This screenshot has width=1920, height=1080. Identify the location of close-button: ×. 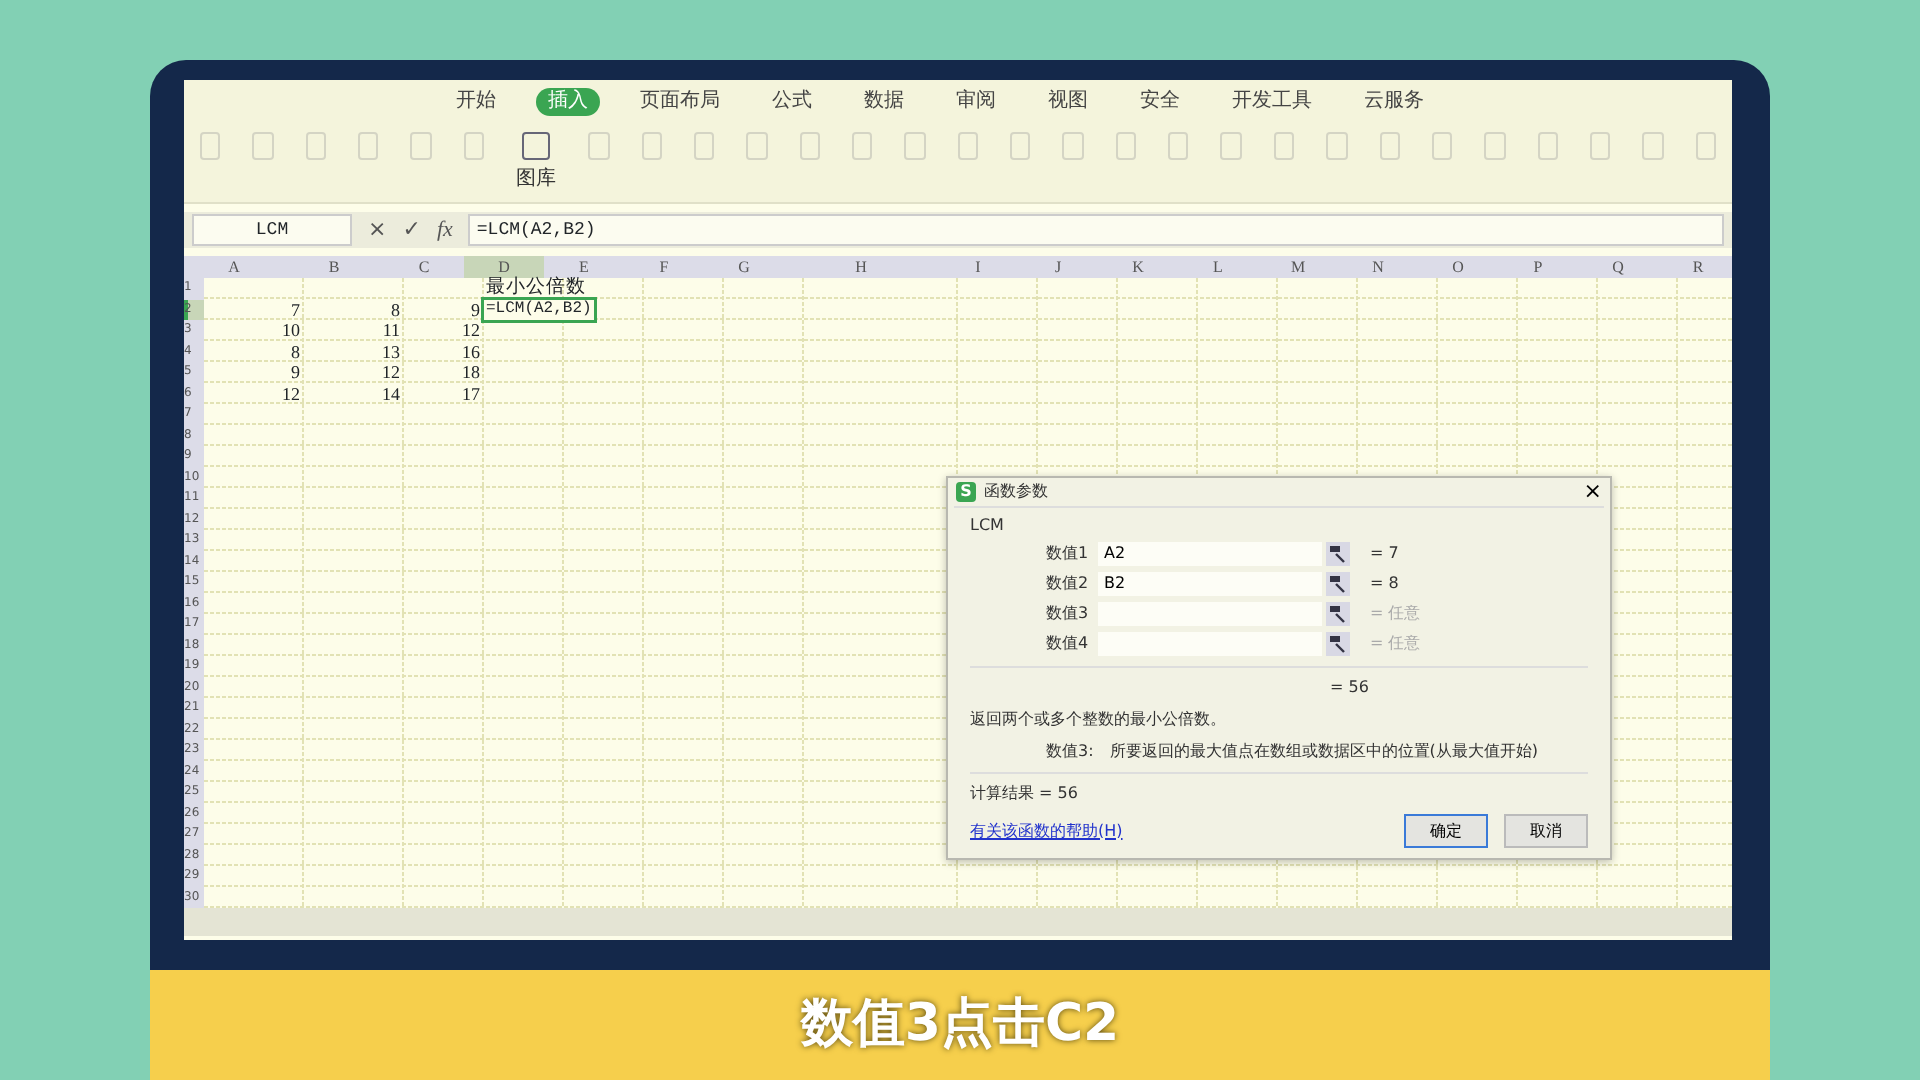
(1592, 492).